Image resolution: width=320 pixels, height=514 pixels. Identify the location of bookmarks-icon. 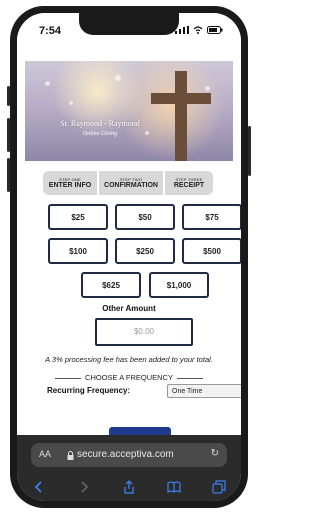
(174, 487).